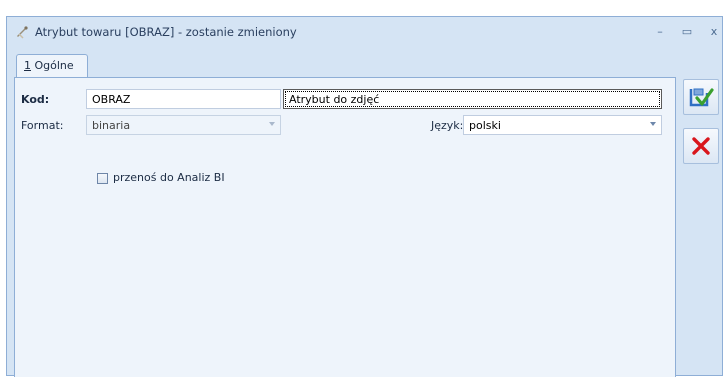 The image size is (723, 377). I want to click on bi-checkbox-label: przenoś do Analiz BI, so click(169, 177).